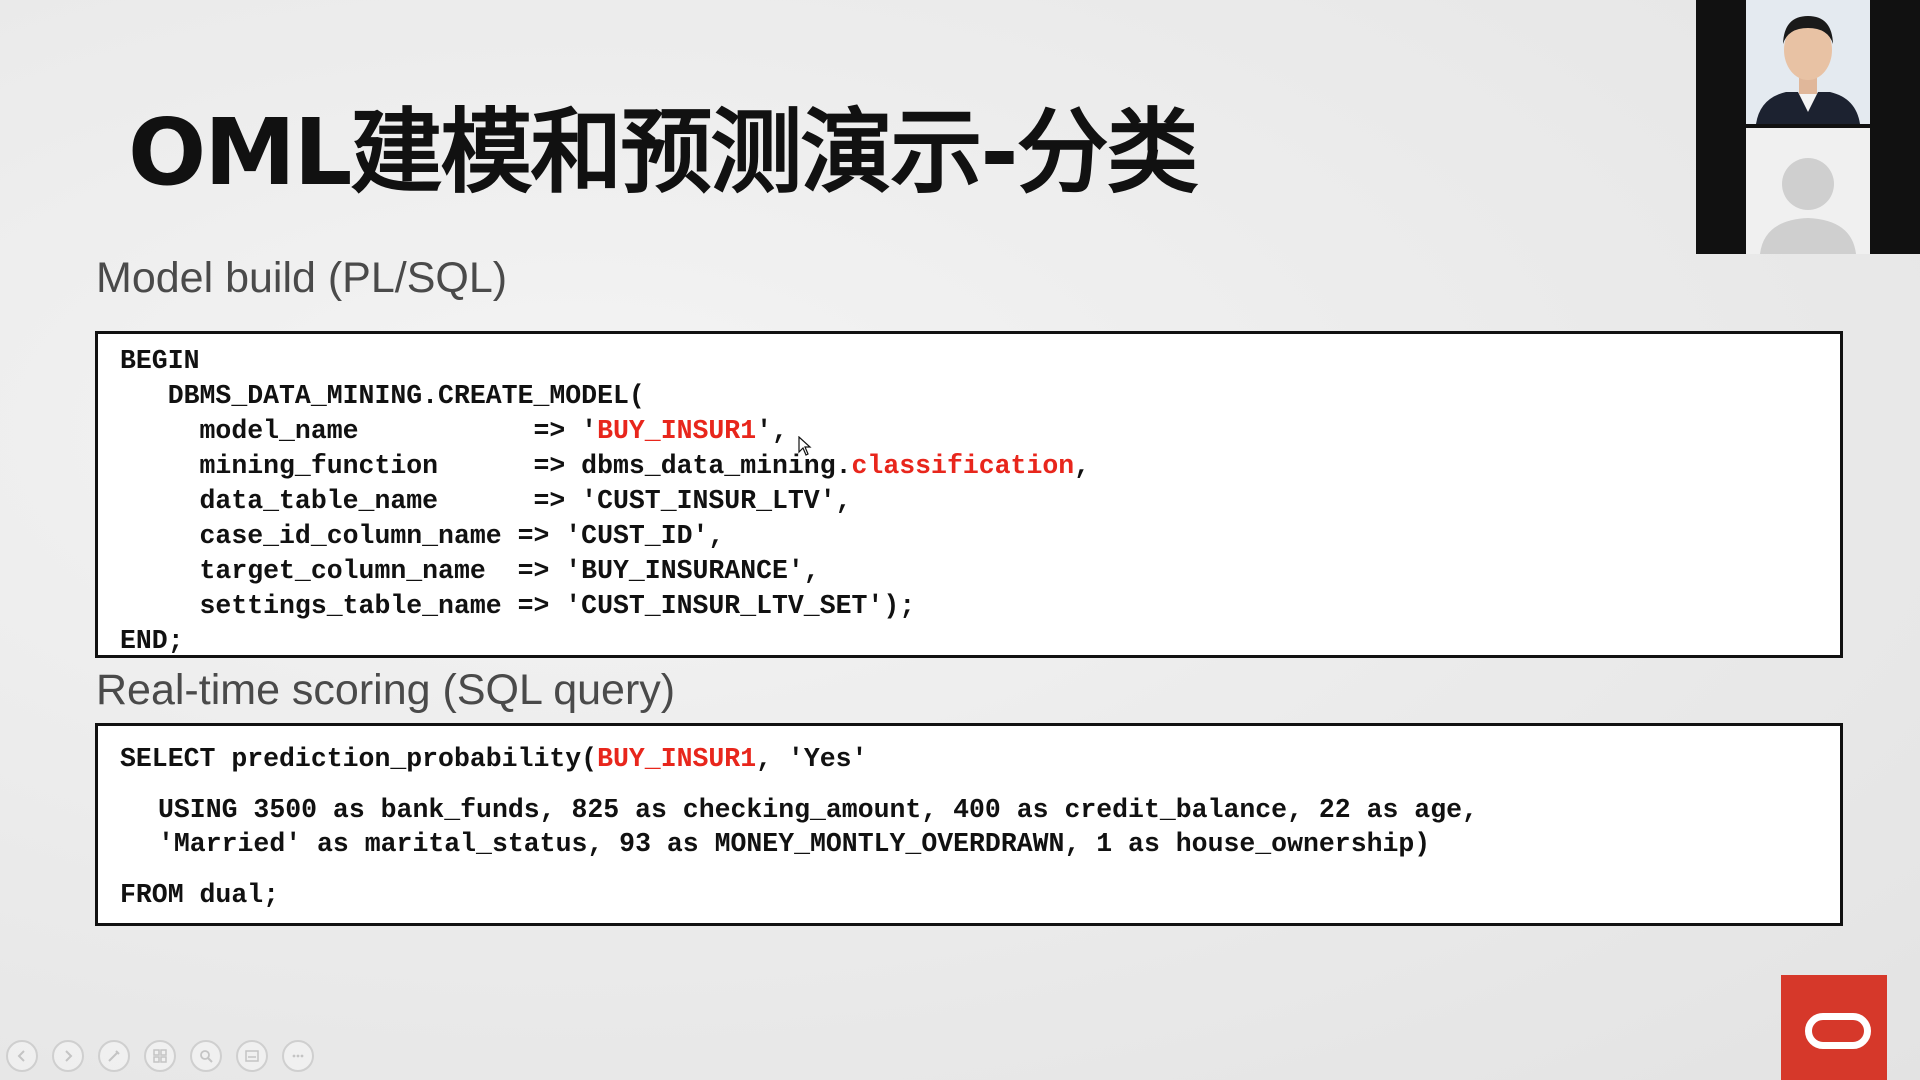 This screenshot has height=1080, width=1920. What do you see at coordinates (200, 895) in the screenshot?
I see `code-line-from-dual: FROM dual;` at bounding box center [200, 895].